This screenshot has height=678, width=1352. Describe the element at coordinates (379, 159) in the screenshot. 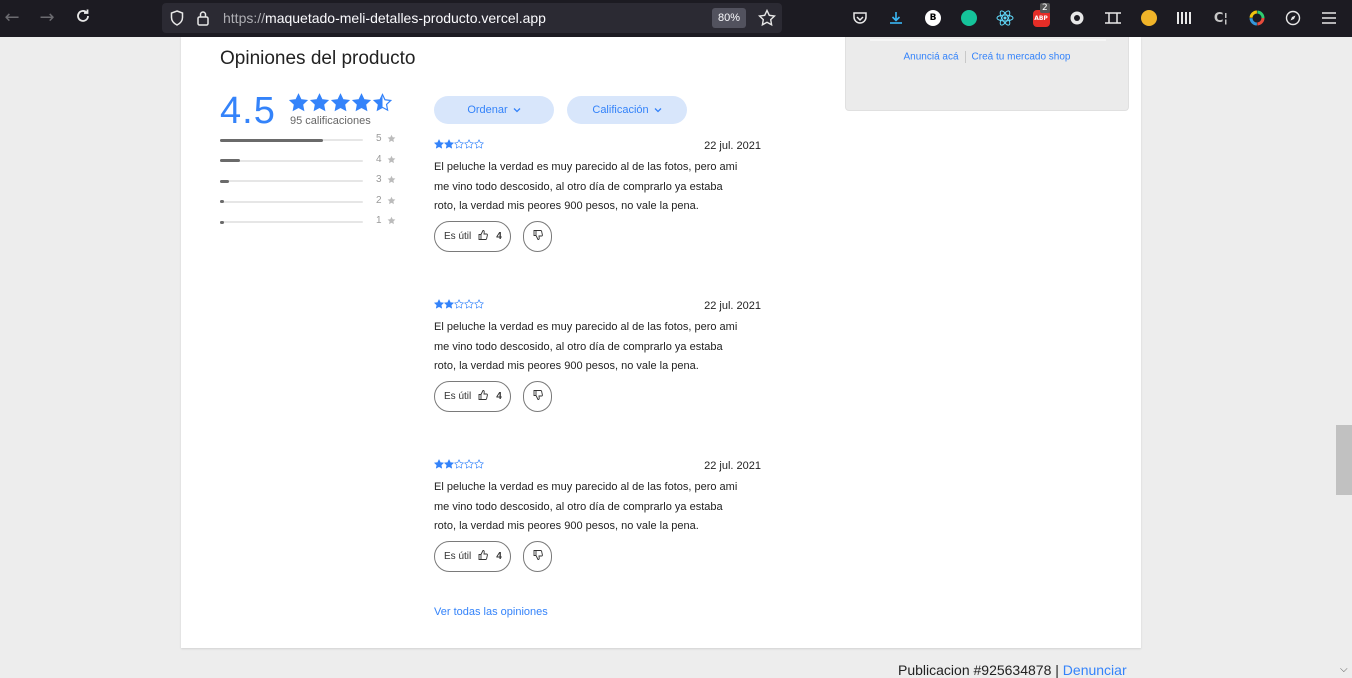

I see `rating-bar-label: 4` at that location.